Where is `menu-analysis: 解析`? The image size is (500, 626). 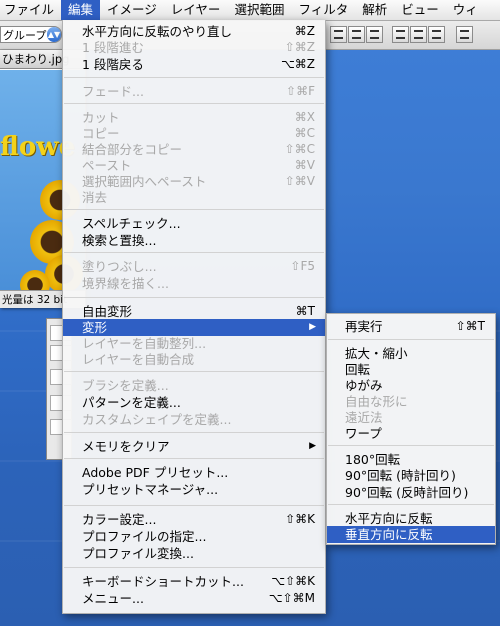 menu-analysis: 解析 is located at coordinates (374, 10).